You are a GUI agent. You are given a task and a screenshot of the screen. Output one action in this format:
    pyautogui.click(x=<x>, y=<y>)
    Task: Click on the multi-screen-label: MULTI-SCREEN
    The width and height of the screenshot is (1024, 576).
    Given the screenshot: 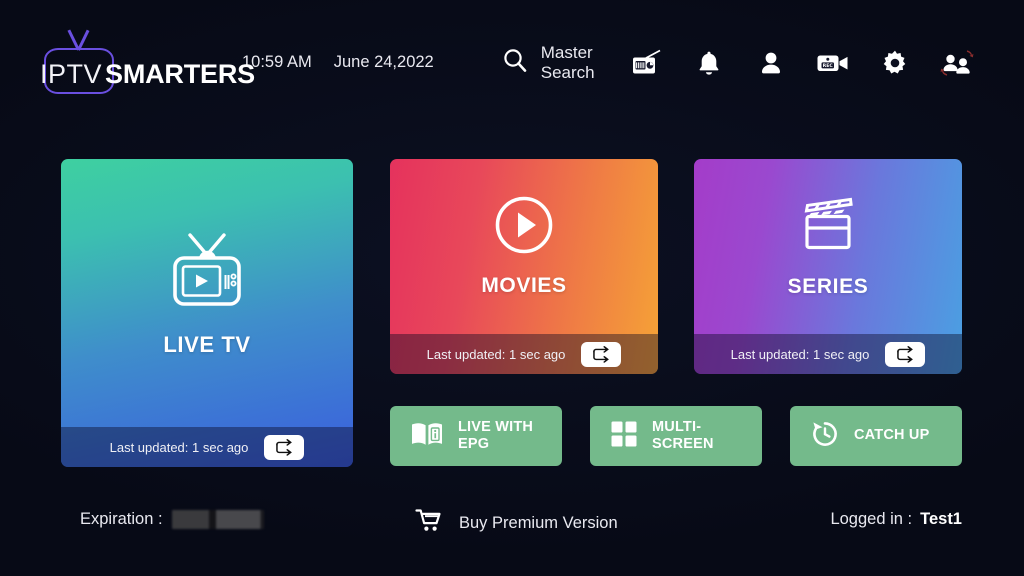 What is the action you would take?
    pyautogui.click(x=683, y=435)
    